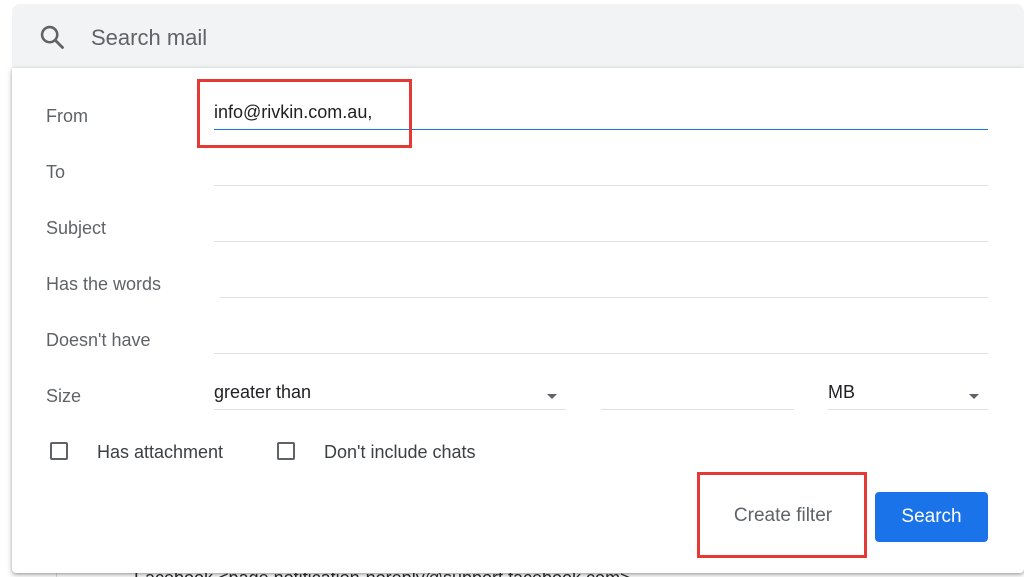 The image size is (1024, 577). I want to click on create-filter-button: Create filter, so click(783, 516).